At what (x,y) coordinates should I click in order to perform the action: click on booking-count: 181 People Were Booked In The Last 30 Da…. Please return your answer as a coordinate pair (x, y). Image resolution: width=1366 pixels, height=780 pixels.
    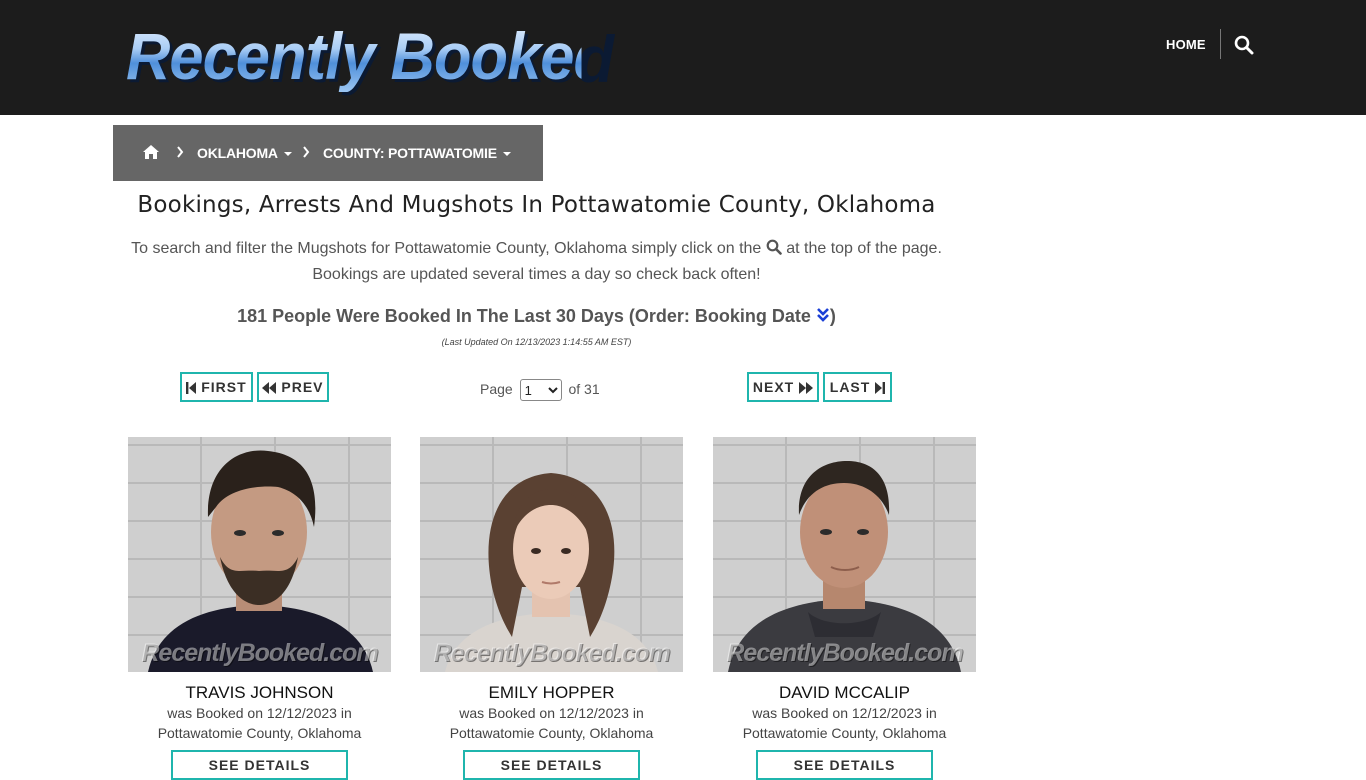
    Looking at the image, I should click on (536, 316).